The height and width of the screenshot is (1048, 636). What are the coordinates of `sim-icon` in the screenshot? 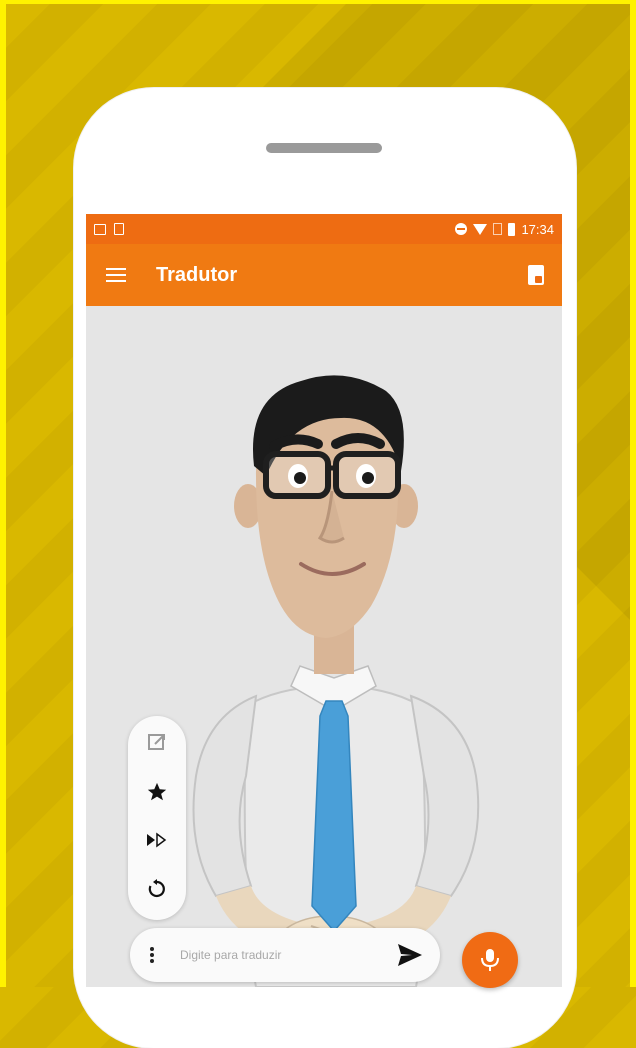 It's located at (498, 229).